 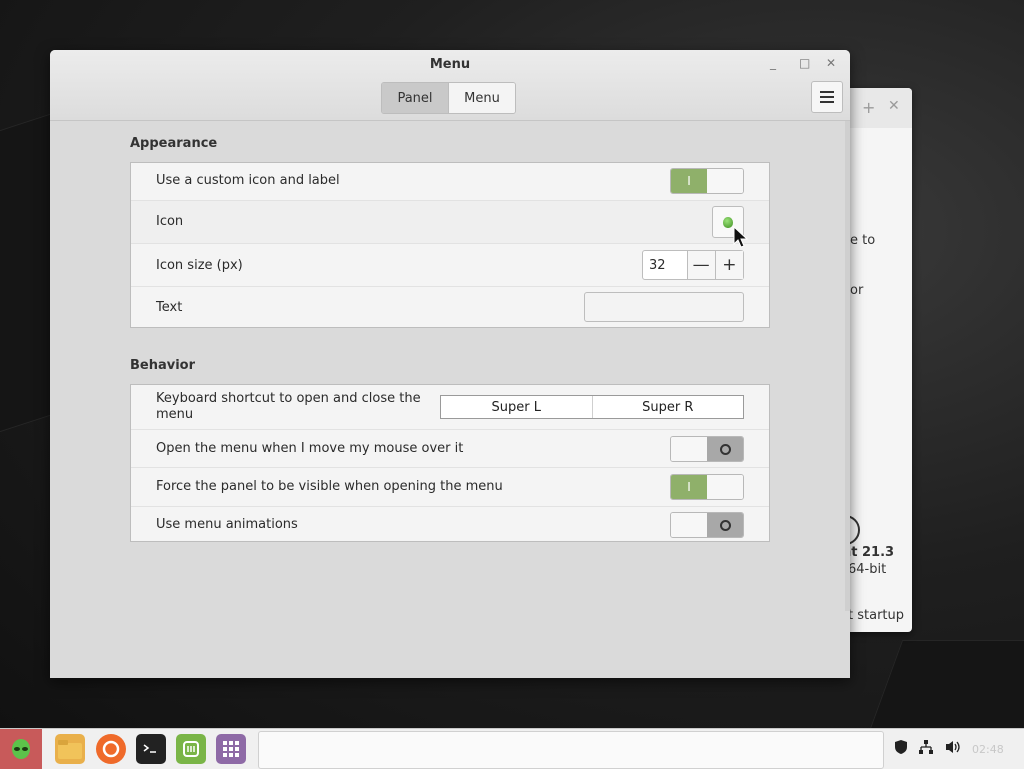 I want to click on behavior-heading: Behavior, so click(x=163, y=365).